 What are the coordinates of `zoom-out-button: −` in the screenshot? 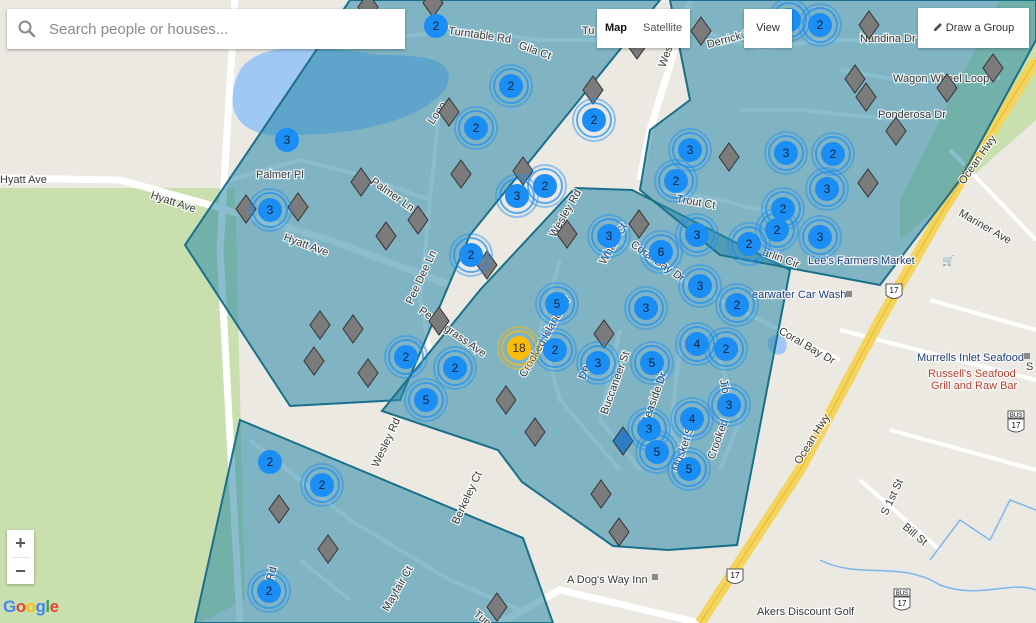 It's located at (20, 571).